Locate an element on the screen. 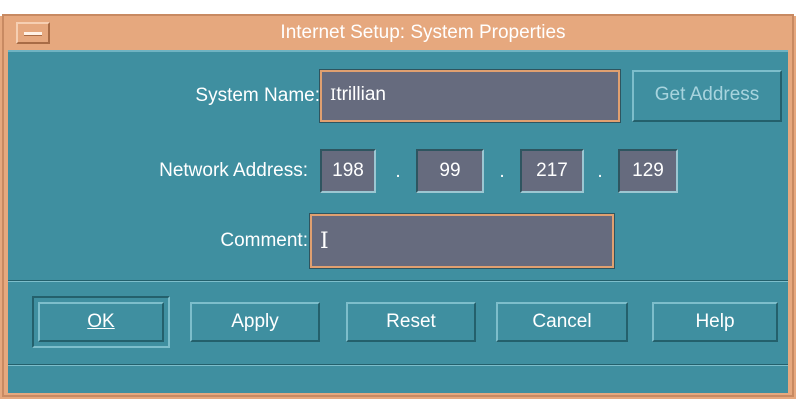 The image size is (796, 399). network-address-label: Network Address: is located at coordinates (233, 170).